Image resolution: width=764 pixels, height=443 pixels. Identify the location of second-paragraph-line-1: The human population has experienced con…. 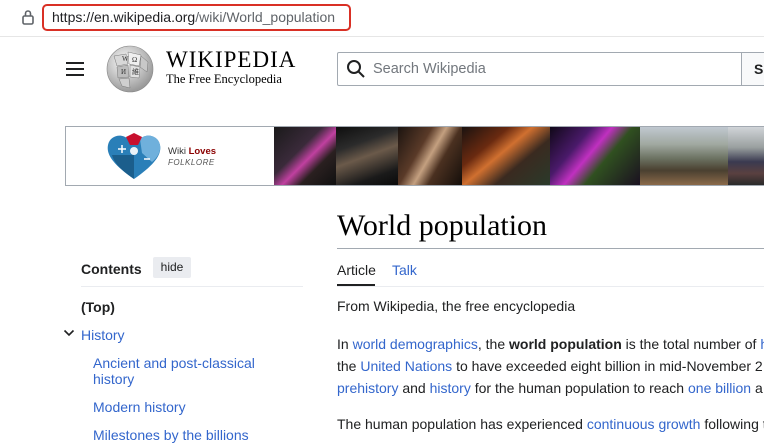
(550, 424).